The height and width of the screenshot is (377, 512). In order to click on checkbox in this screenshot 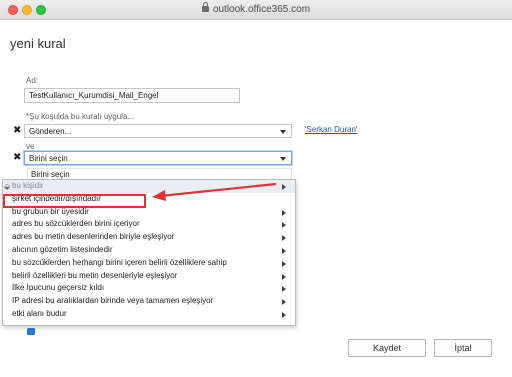, I will do `click(31, 331)`.